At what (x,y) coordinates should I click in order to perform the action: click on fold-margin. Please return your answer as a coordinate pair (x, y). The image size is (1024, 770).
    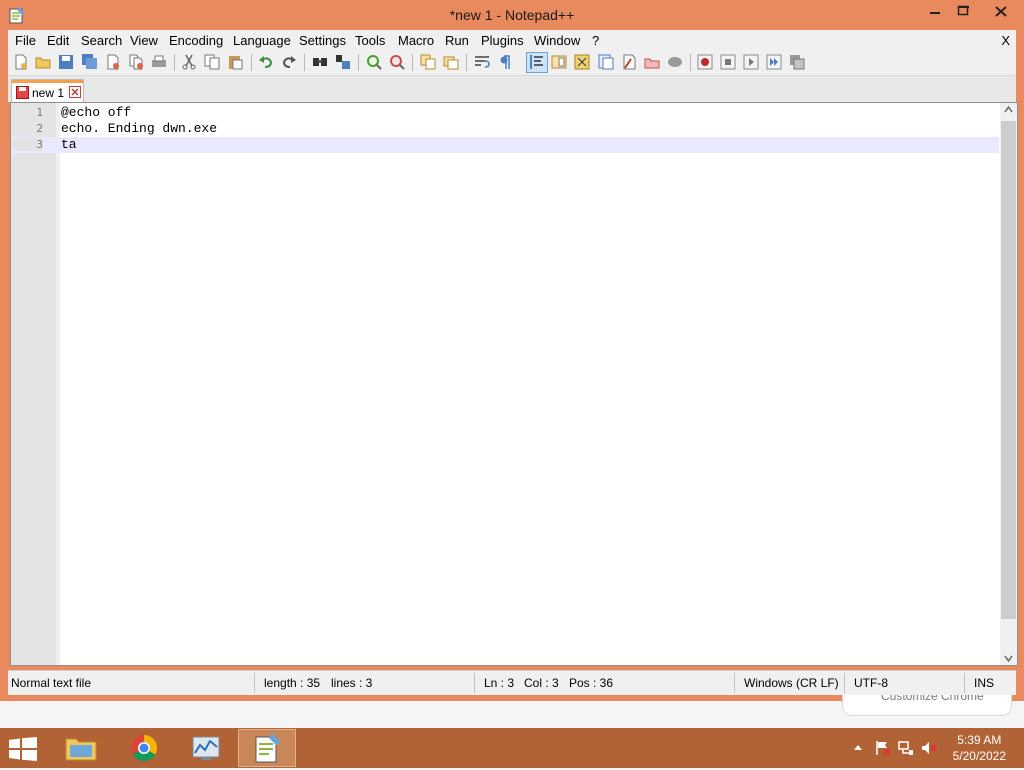
    Looking at the image, I should click on (58, 384).